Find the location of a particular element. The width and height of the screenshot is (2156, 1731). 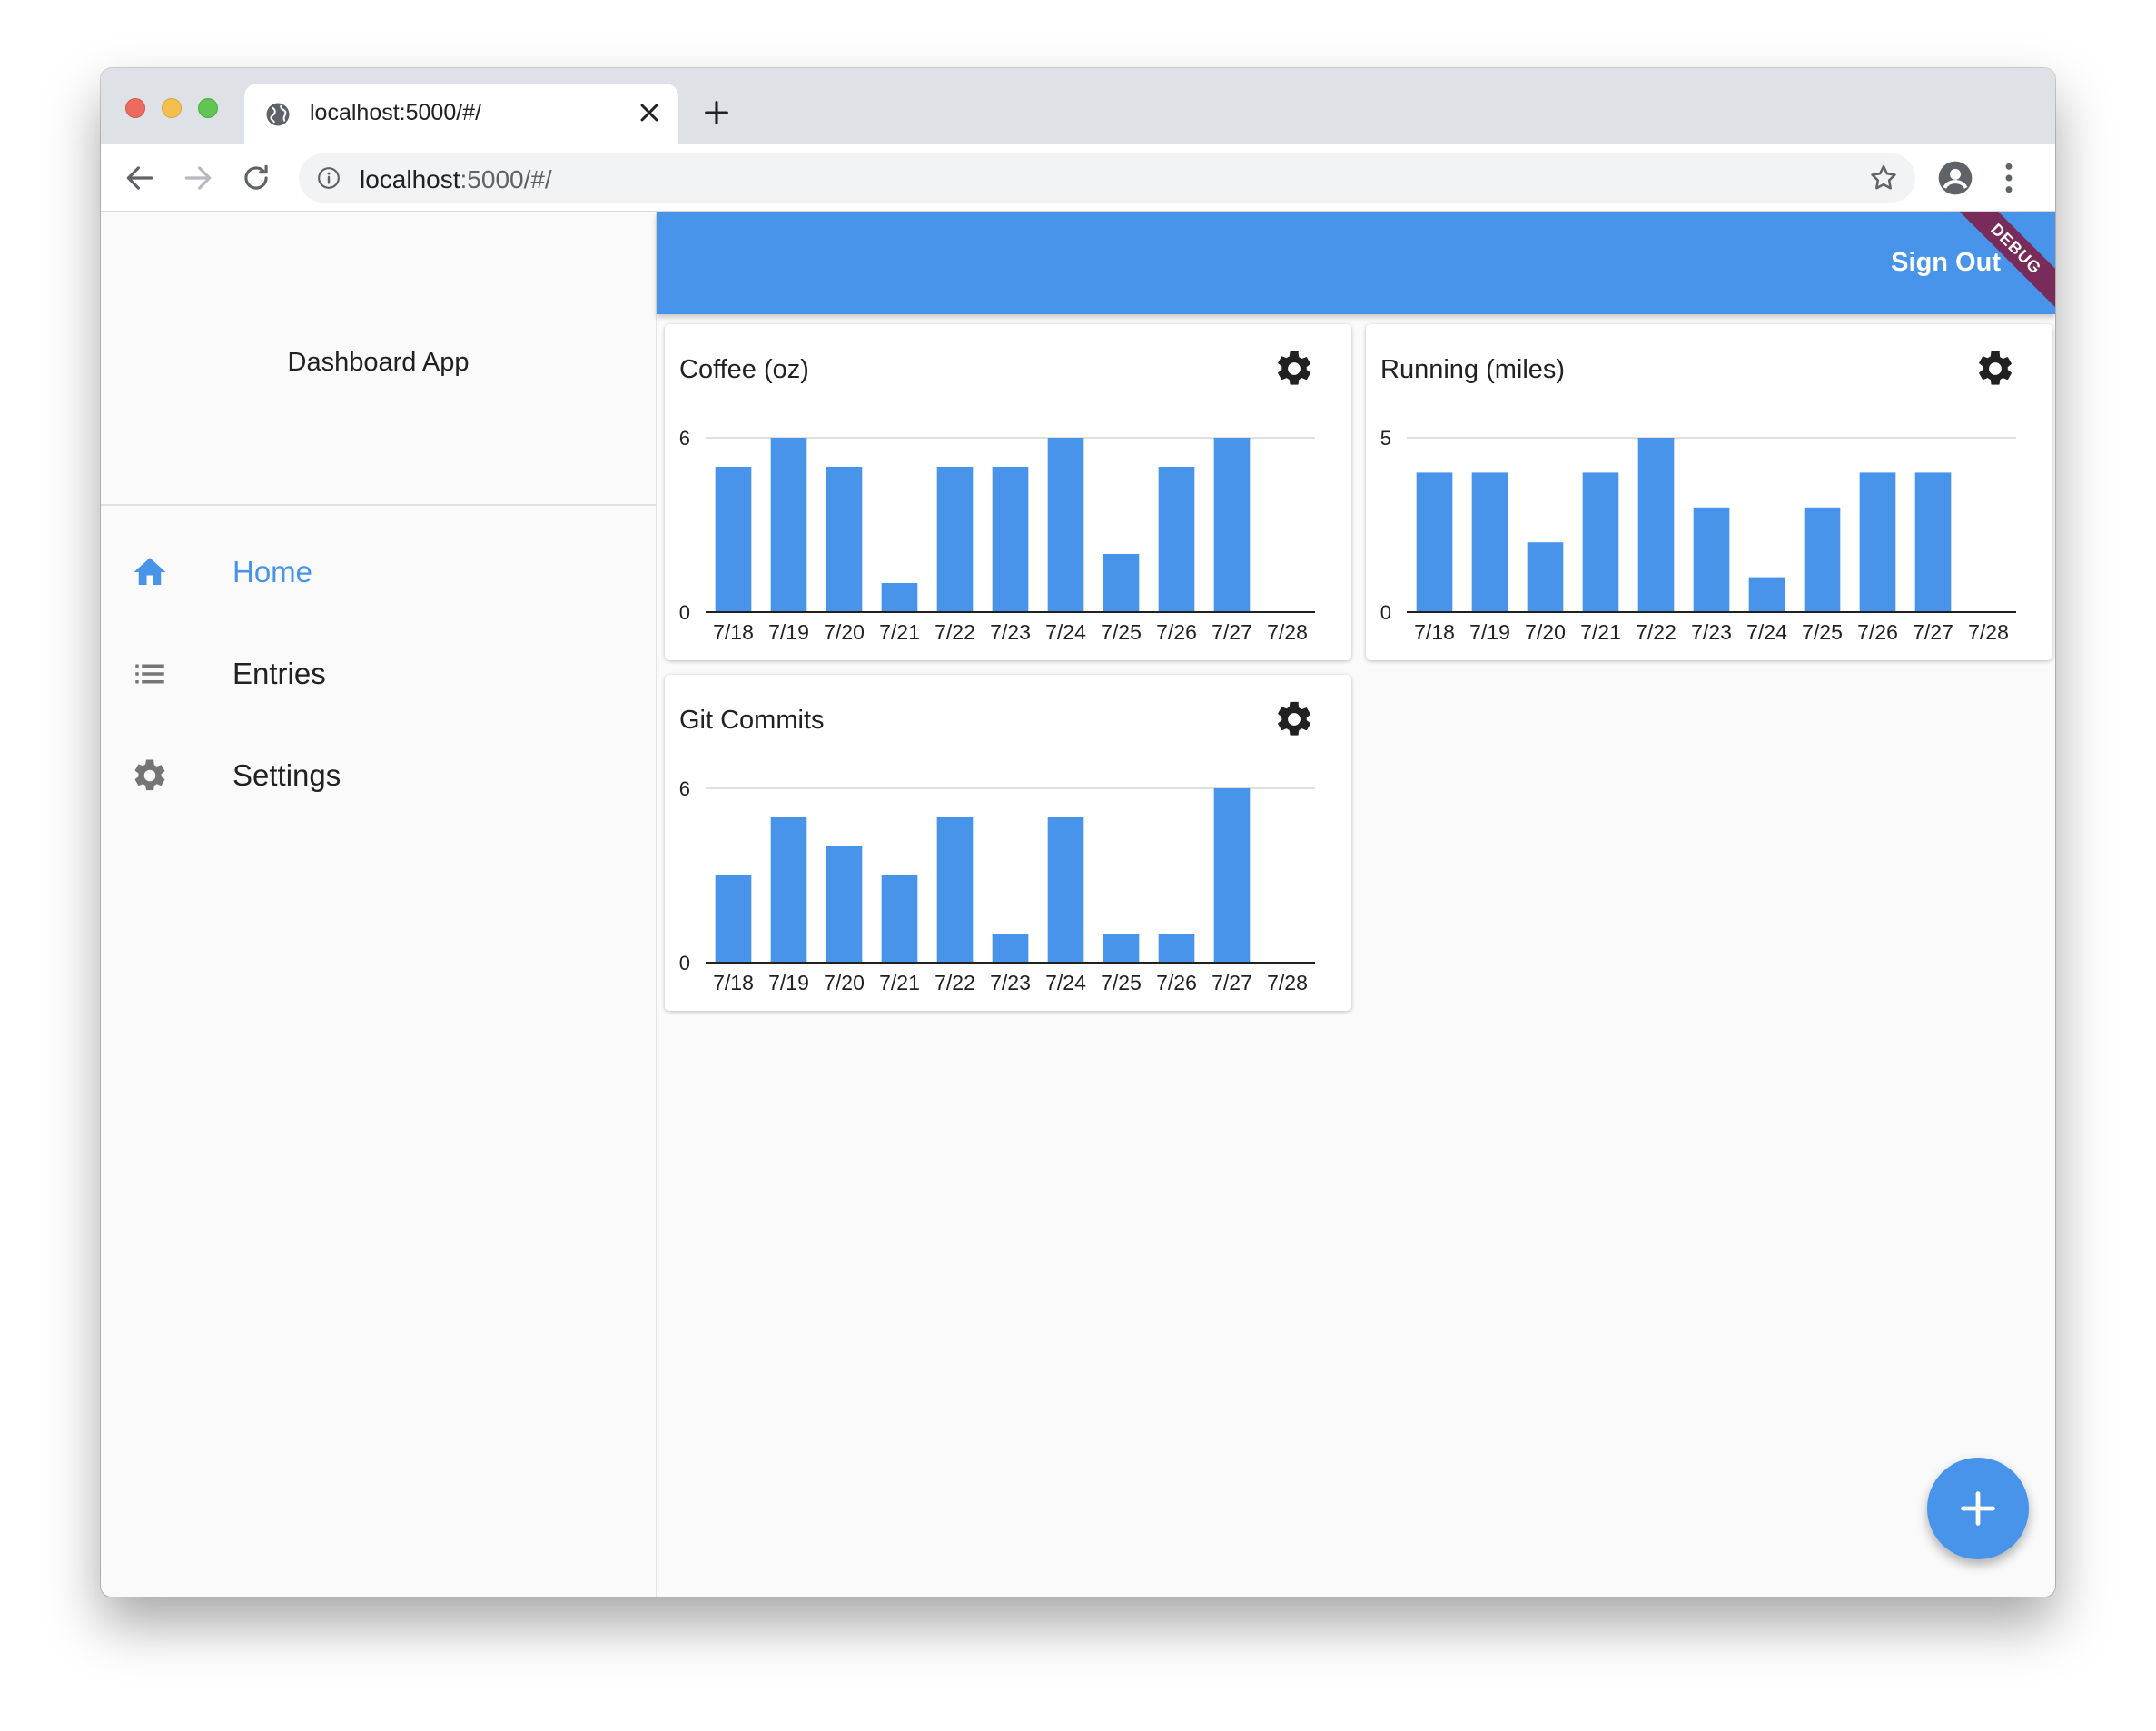

address-bar: localhost:5000/#/ is located at coordinates (1107, 178).